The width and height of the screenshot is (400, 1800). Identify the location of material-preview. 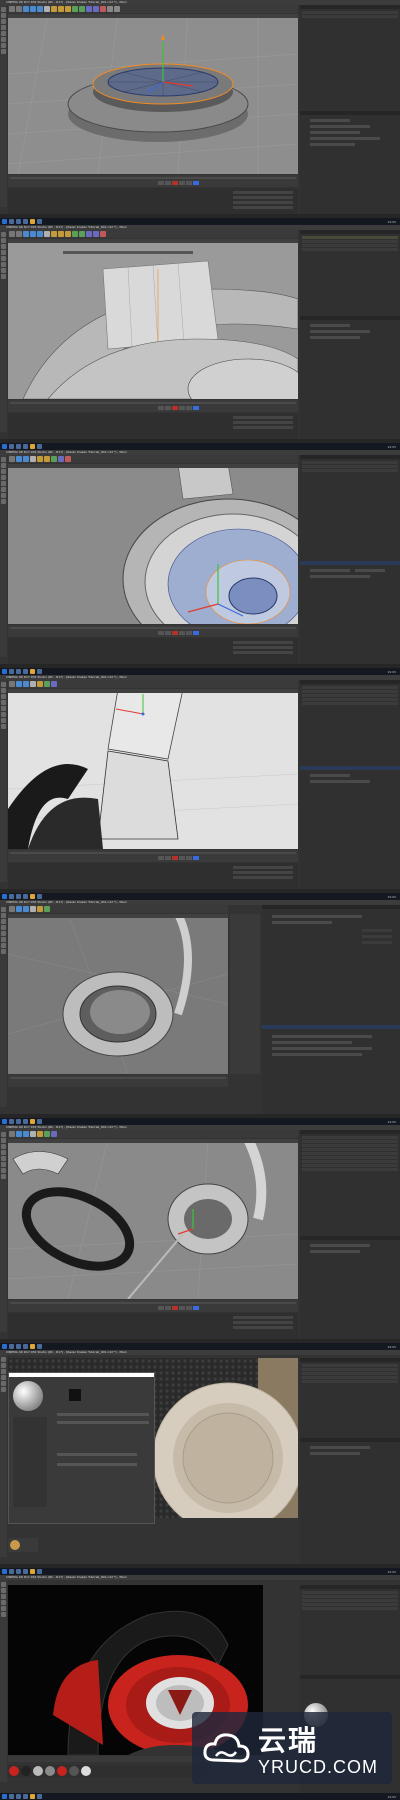
(28, 1396).